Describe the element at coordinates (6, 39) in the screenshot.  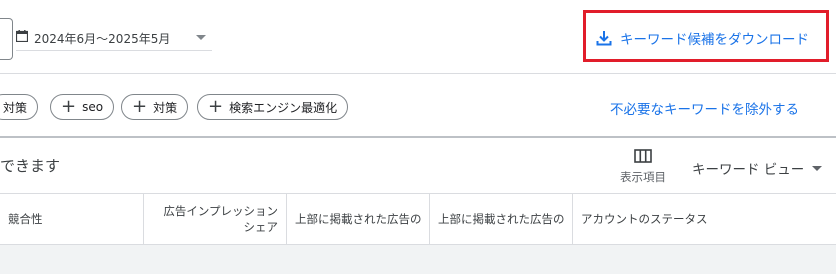
I see `previous-field-edge` at that location.